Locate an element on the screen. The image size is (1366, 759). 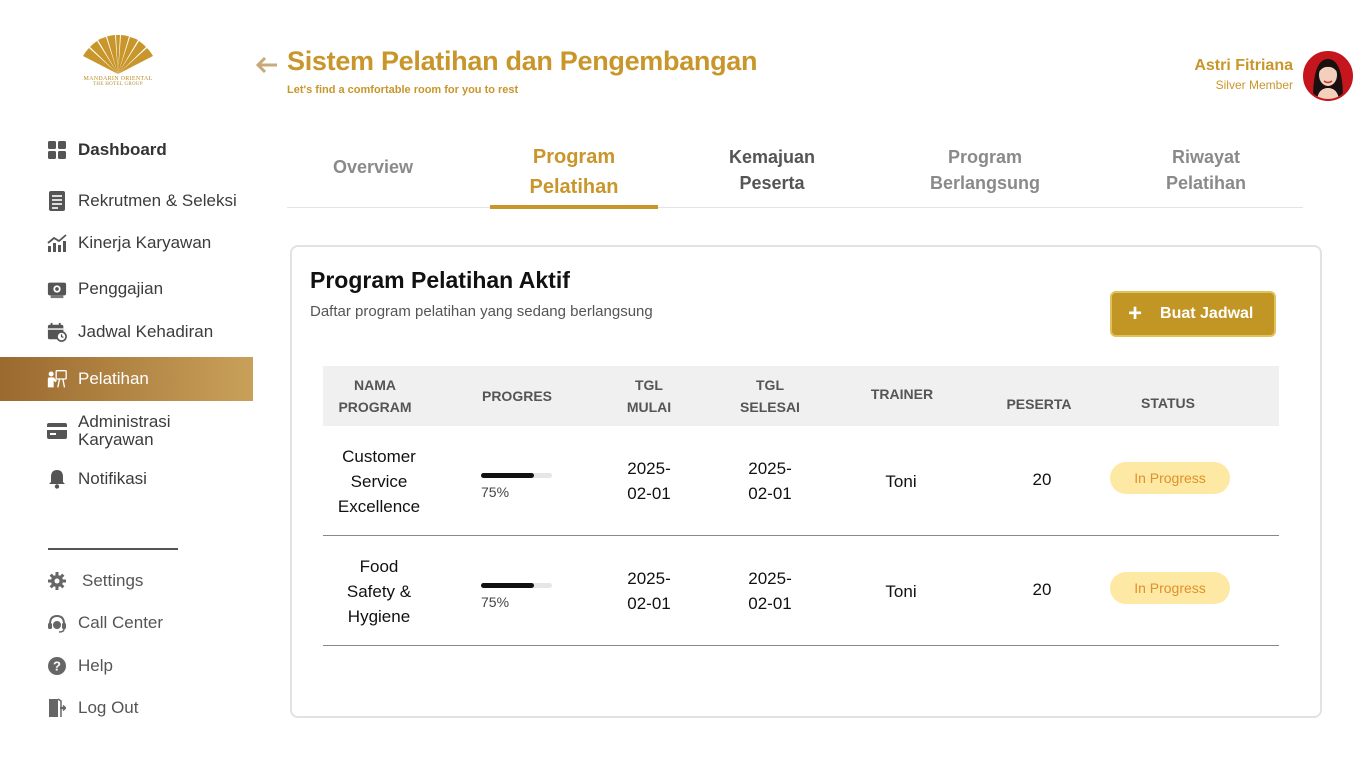
program-name: Food Safety & Hygiene is located at coordinates (379, 591).